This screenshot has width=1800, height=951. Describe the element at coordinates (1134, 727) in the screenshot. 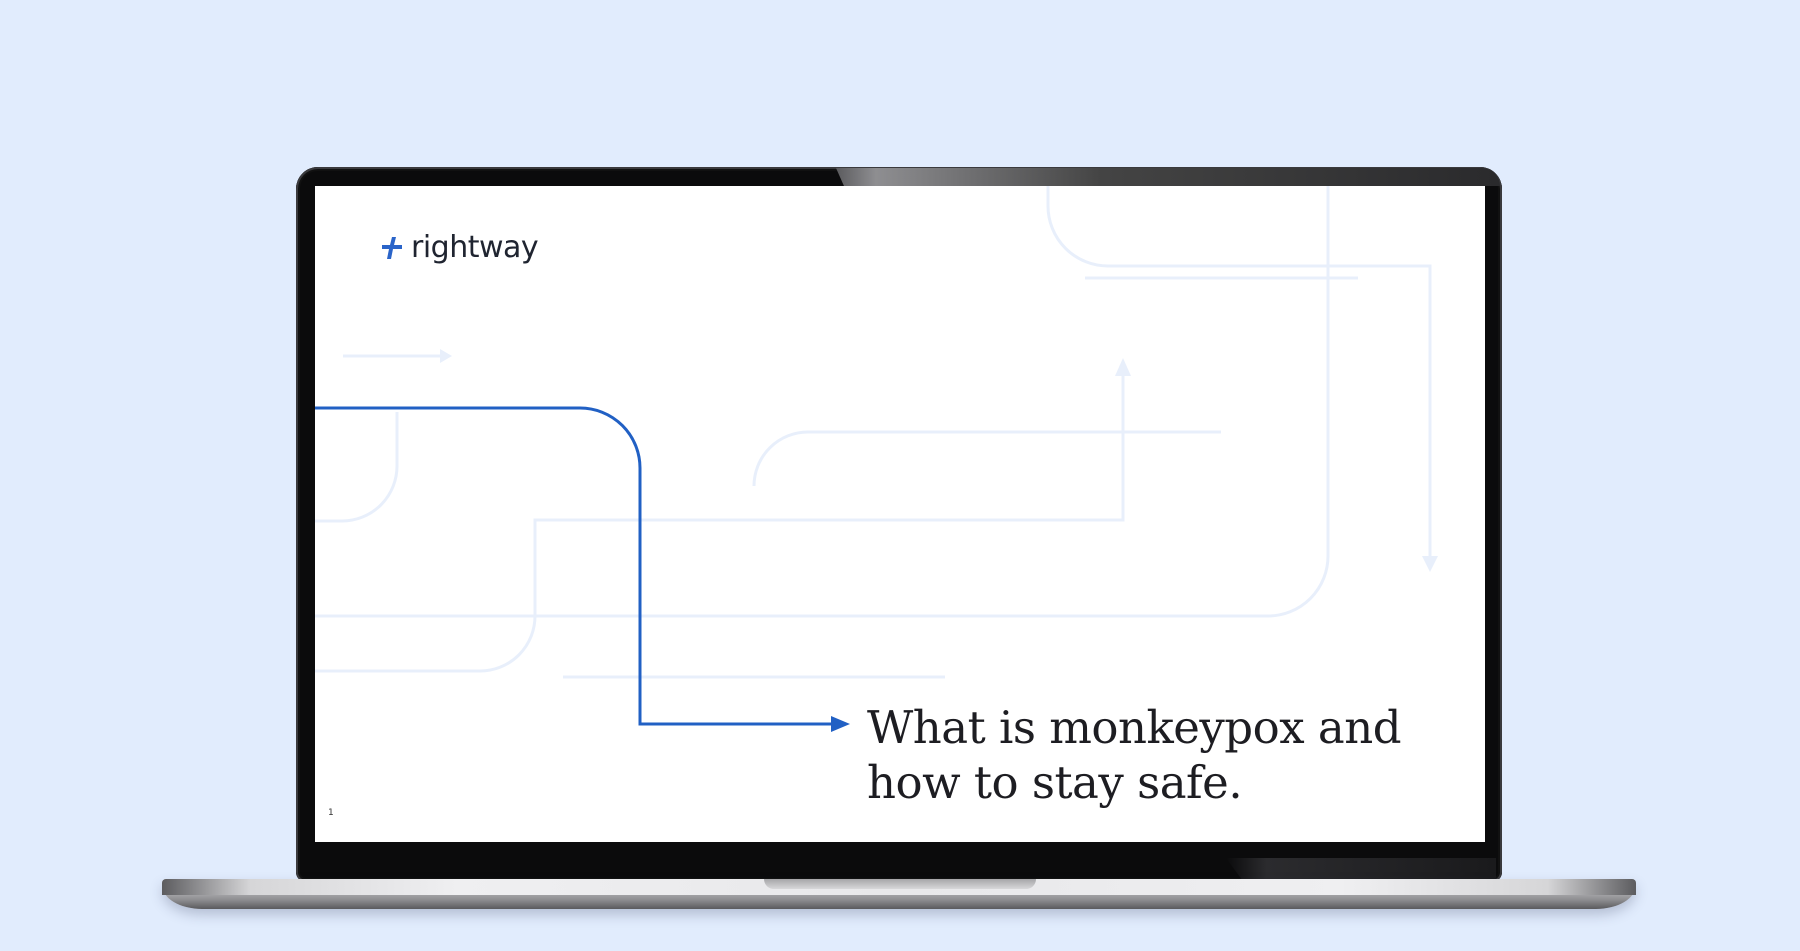

I see `headline-line-1: What is monkeypox and` at that location.